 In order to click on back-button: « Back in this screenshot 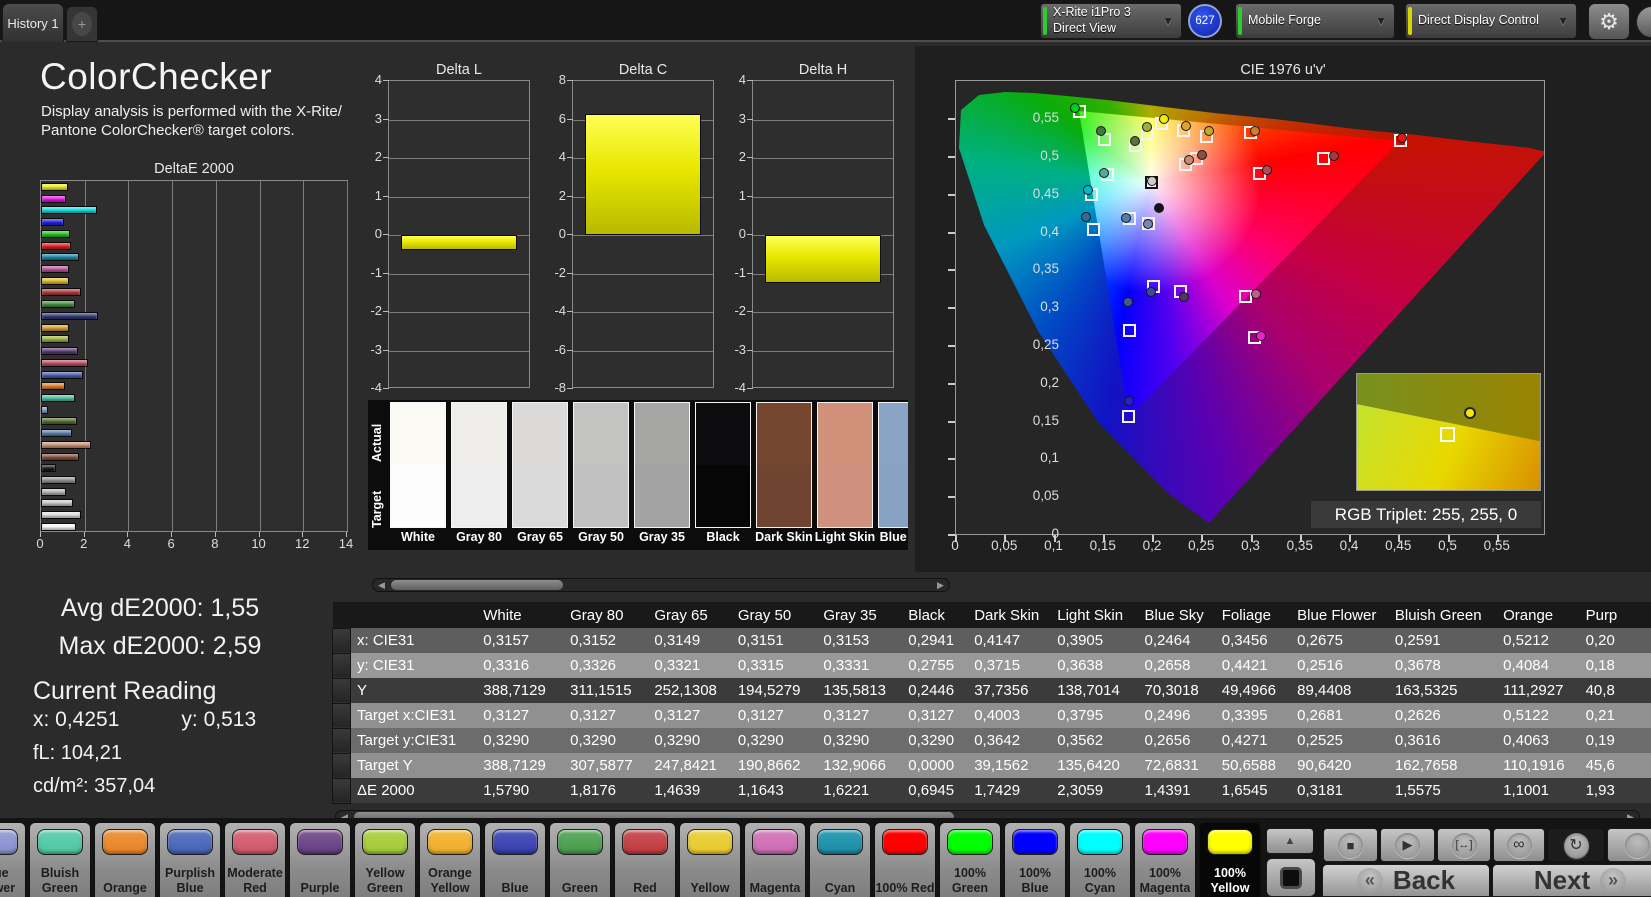, I will do `click(1406, 880)`.